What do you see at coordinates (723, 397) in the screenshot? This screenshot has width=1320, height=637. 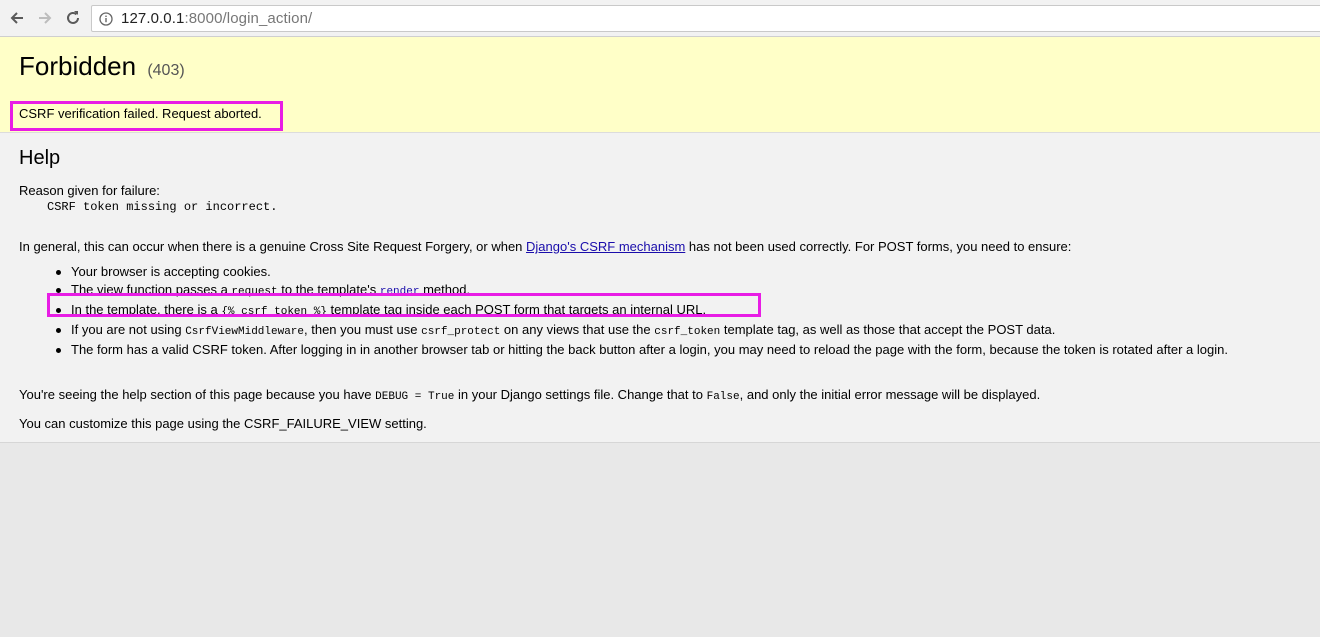 I see `debug-code2: False` at bounding box center [723, 397].